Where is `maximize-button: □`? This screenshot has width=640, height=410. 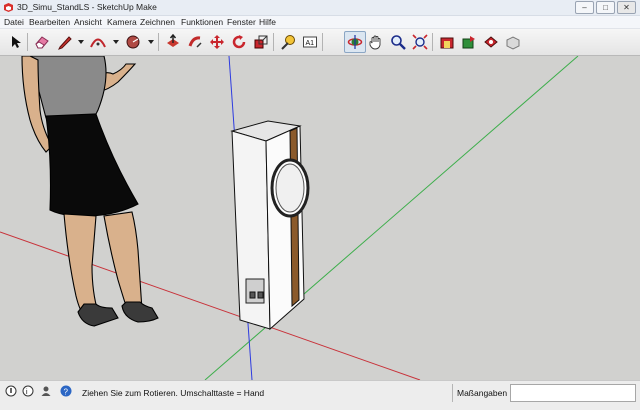 maximize-button: □ is located at coordinates (605, 7).